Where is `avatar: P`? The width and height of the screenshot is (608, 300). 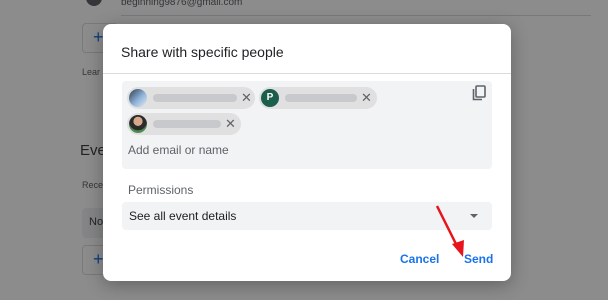
avatar: P is located at coordinates (270, 98).